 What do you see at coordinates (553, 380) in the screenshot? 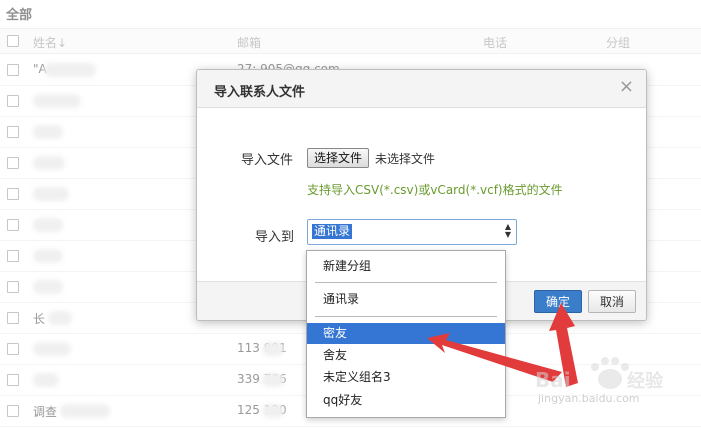
I see `svg-text: Bai` at bounding box center [553, 380].